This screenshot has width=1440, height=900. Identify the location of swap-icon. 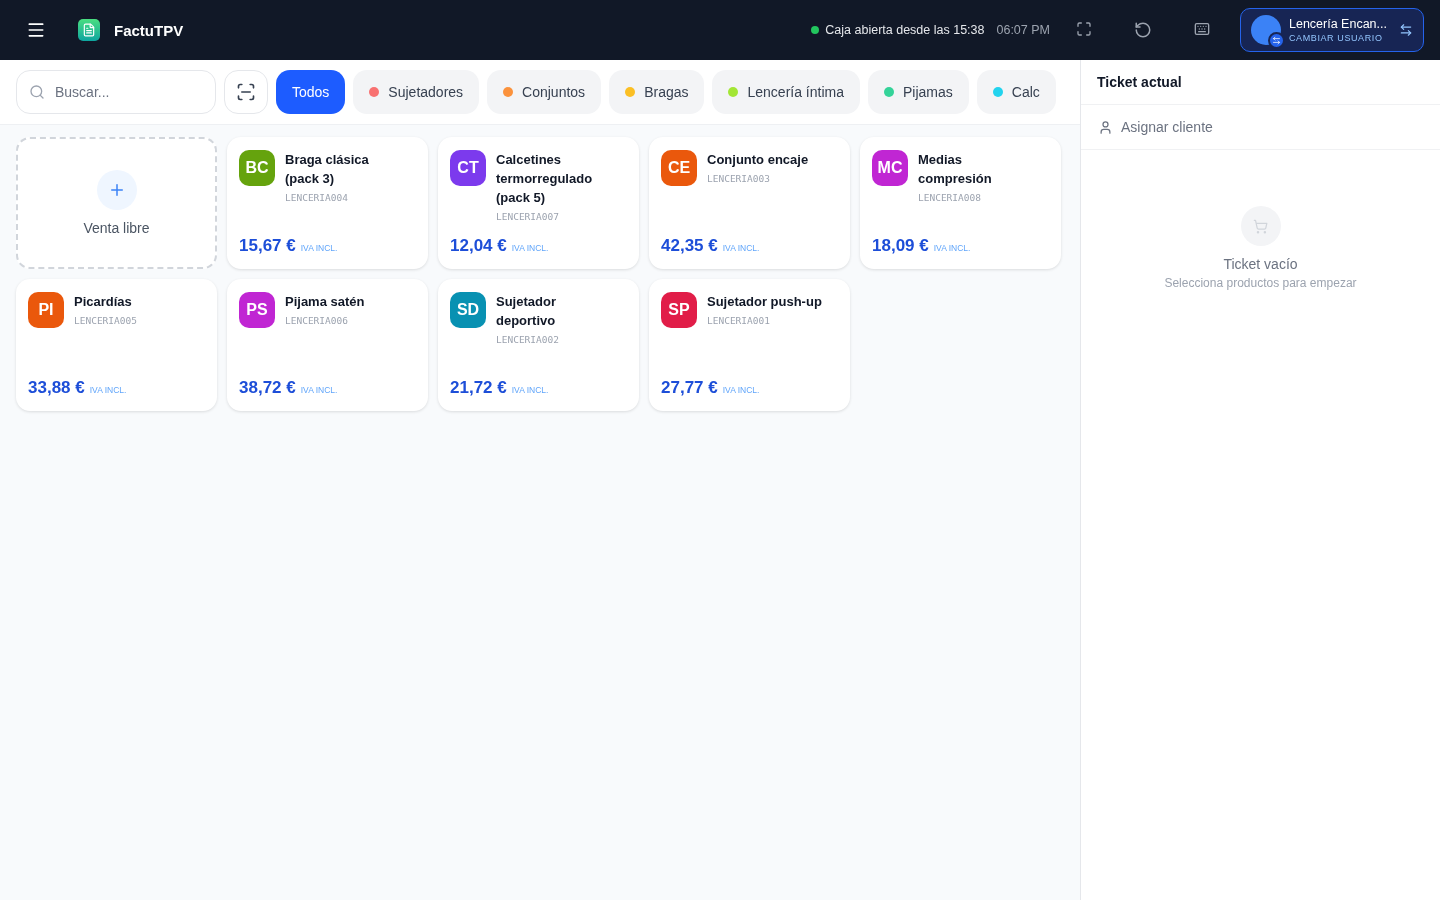
(1406, 30).